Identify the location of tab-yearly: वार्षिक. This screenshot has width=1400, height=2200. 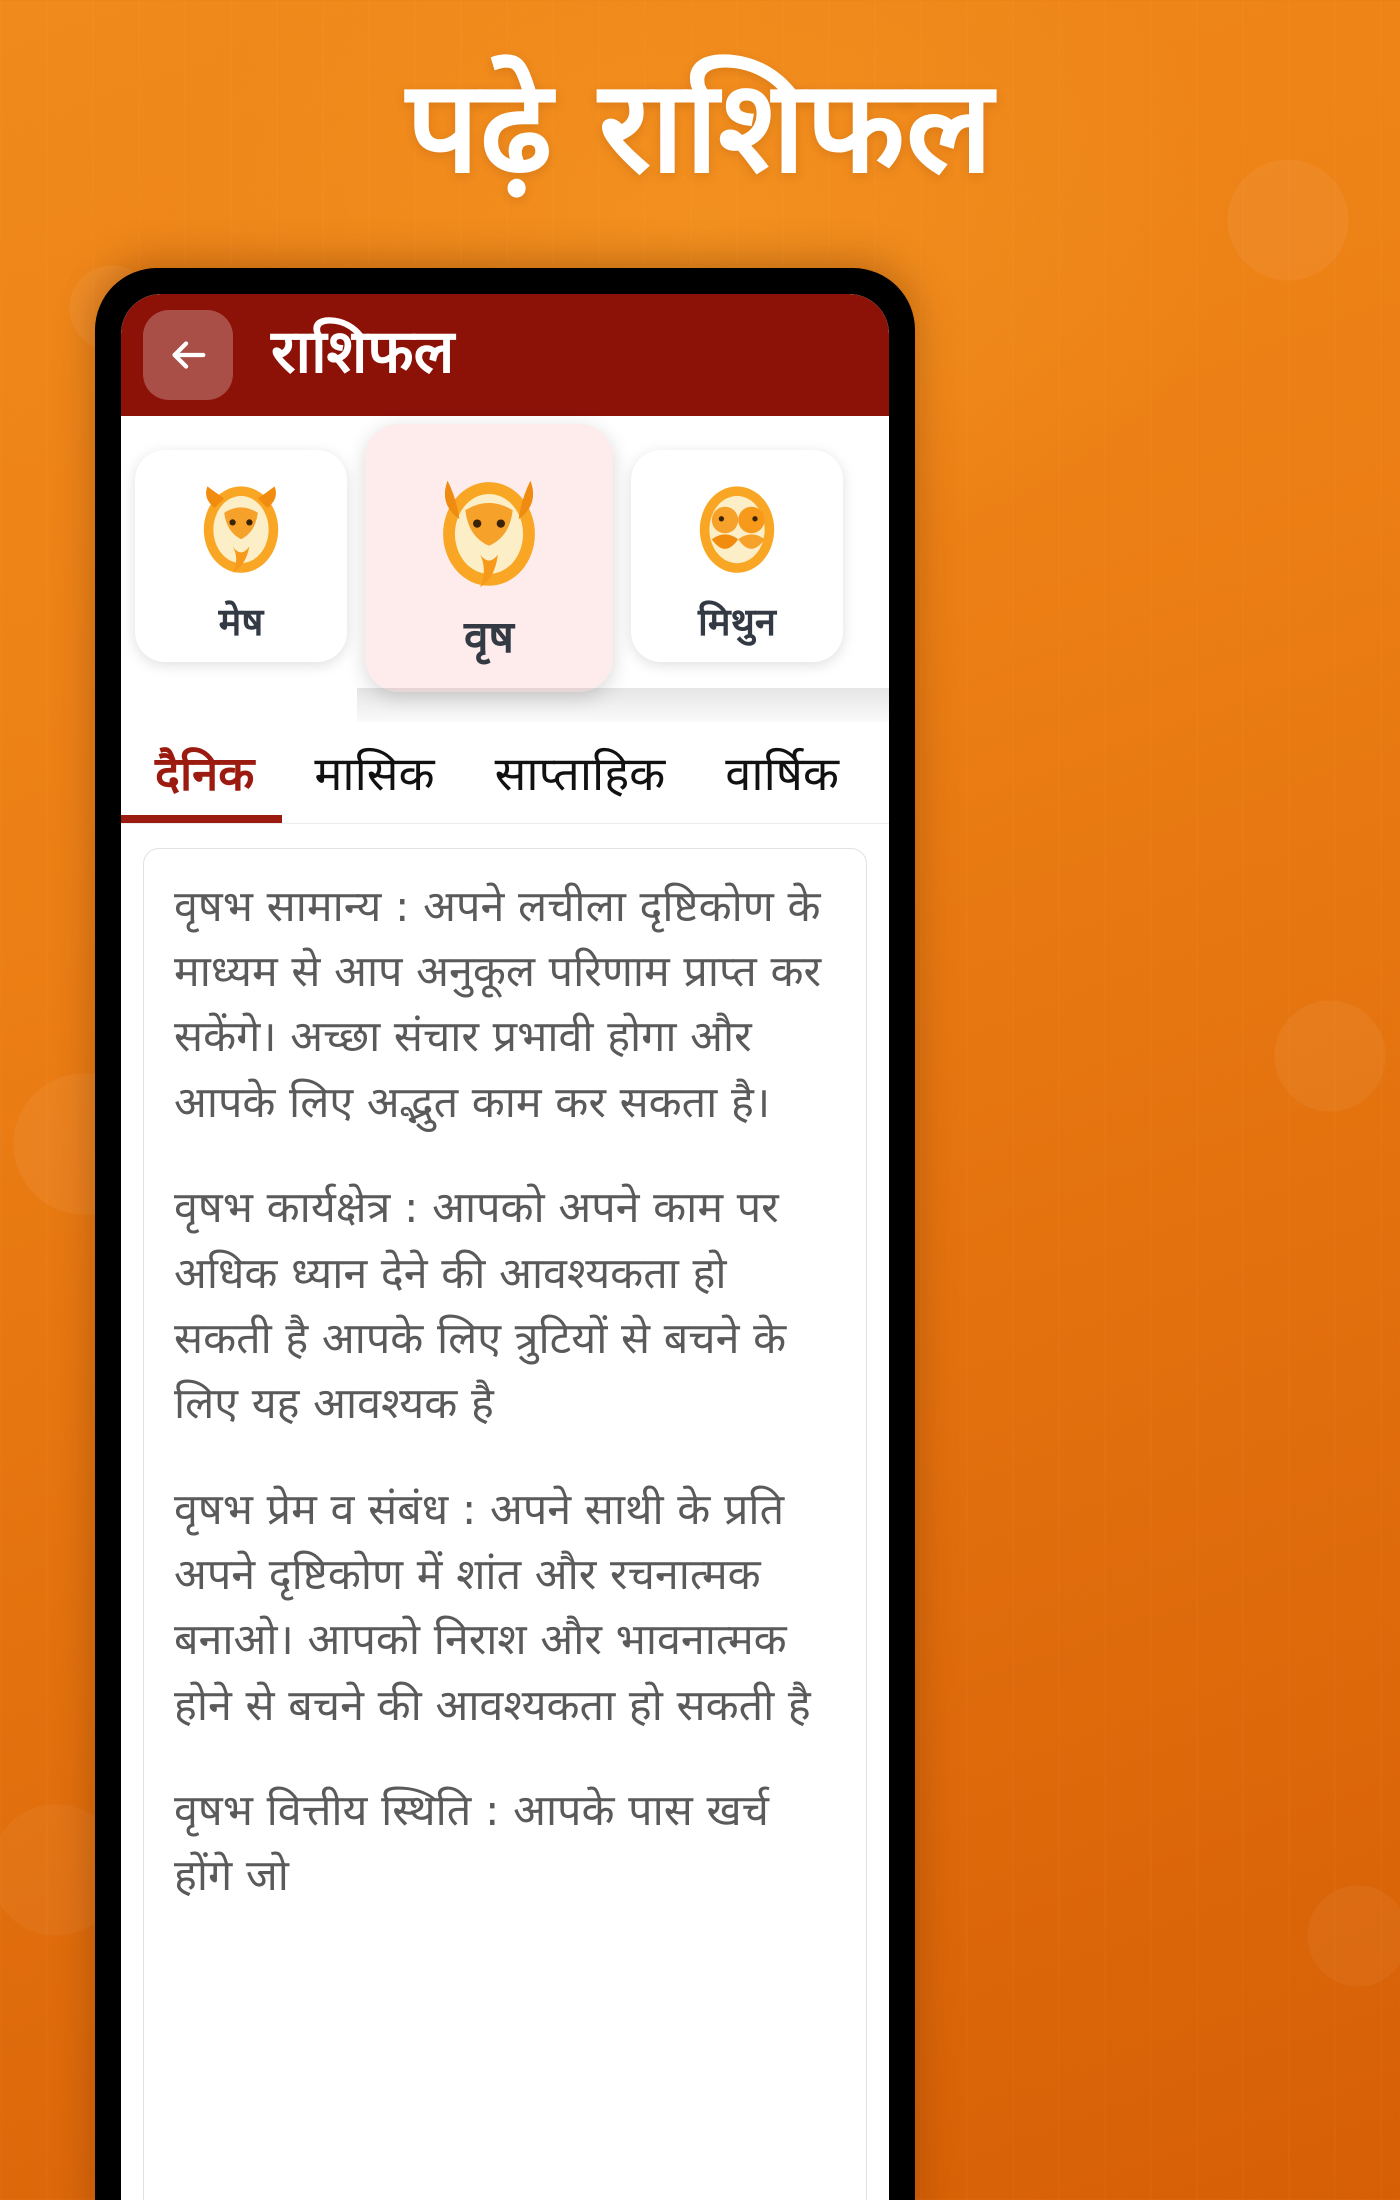
(782, 779).